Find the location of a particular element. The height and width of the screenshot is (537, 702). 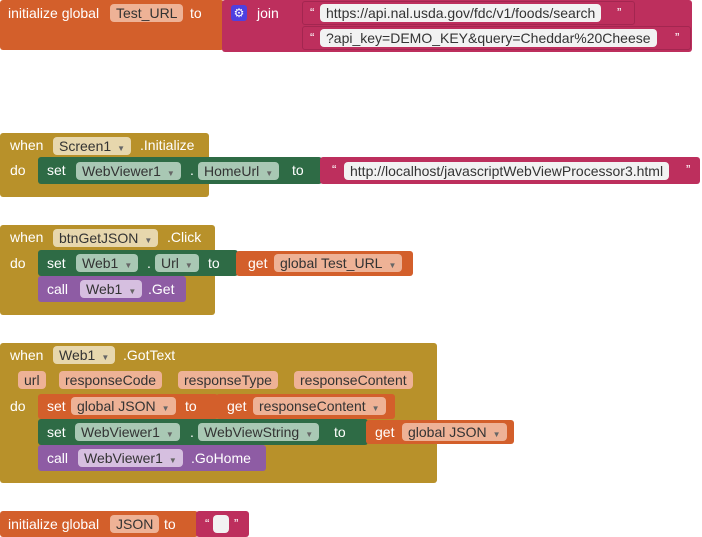

init-global-json-block: initialize global JSON to is located at coordinates (99, 524).